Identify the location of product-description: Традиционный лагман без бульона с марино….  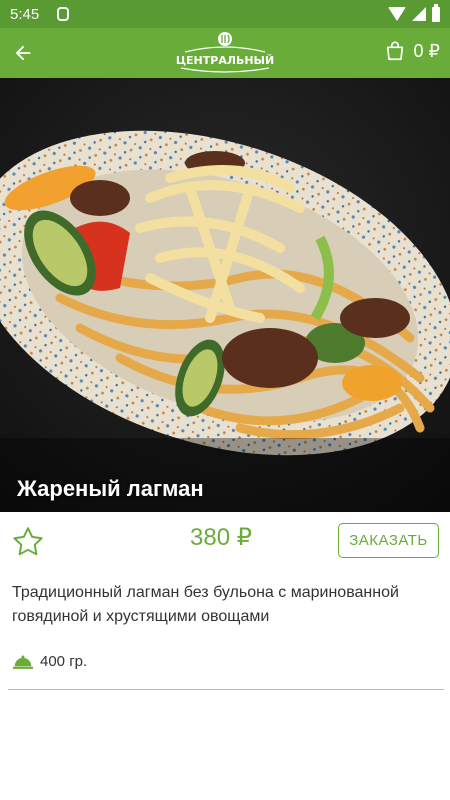
(205, 604).